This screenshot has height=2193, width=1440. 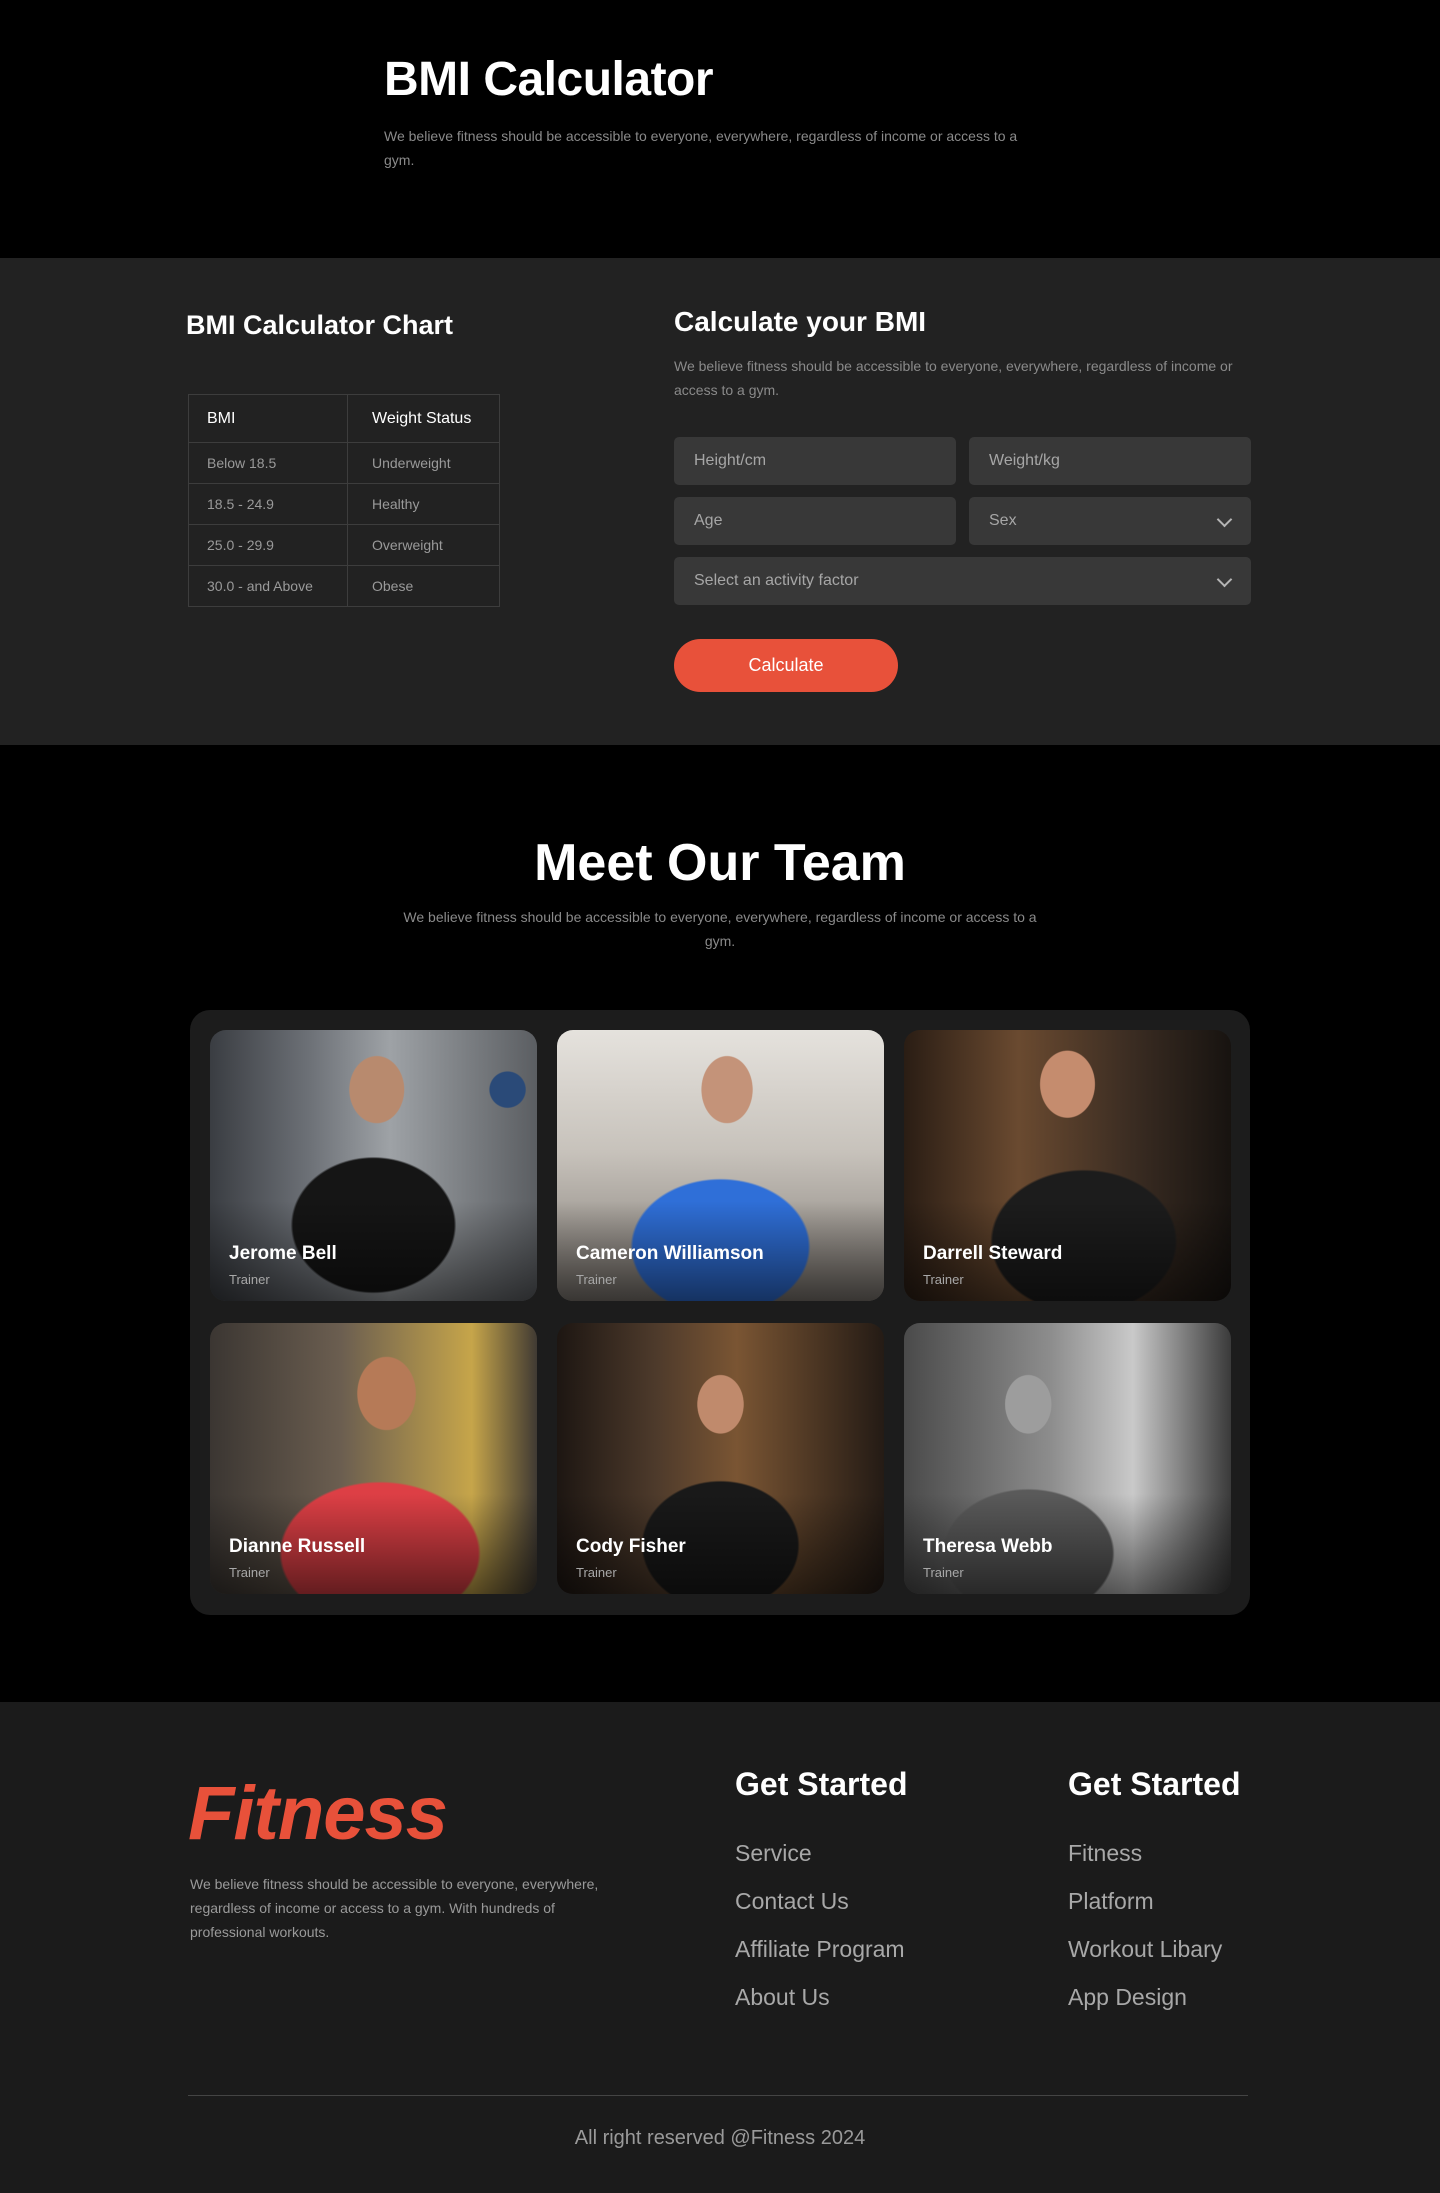 I want to click on copyright-text: All right reserved @Fitness 2024, so click(x=720, y=2138).